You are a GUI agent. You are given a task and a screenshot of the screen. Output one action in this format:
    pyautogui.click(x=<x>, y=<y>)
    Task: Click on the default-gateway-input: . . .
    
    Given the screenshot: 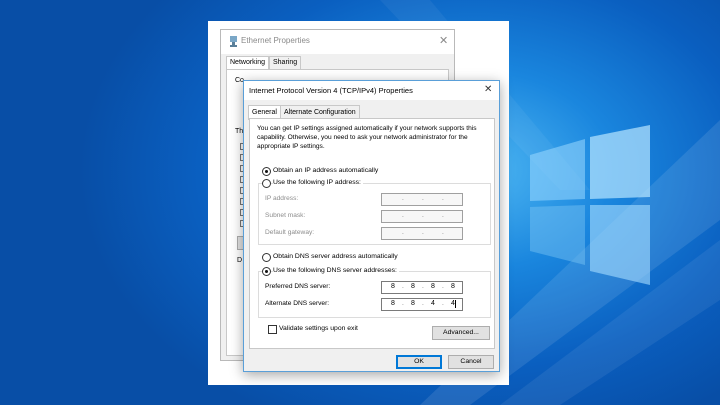 What is the action you would take?
    pyautogui.click(x=422, y=233)
    